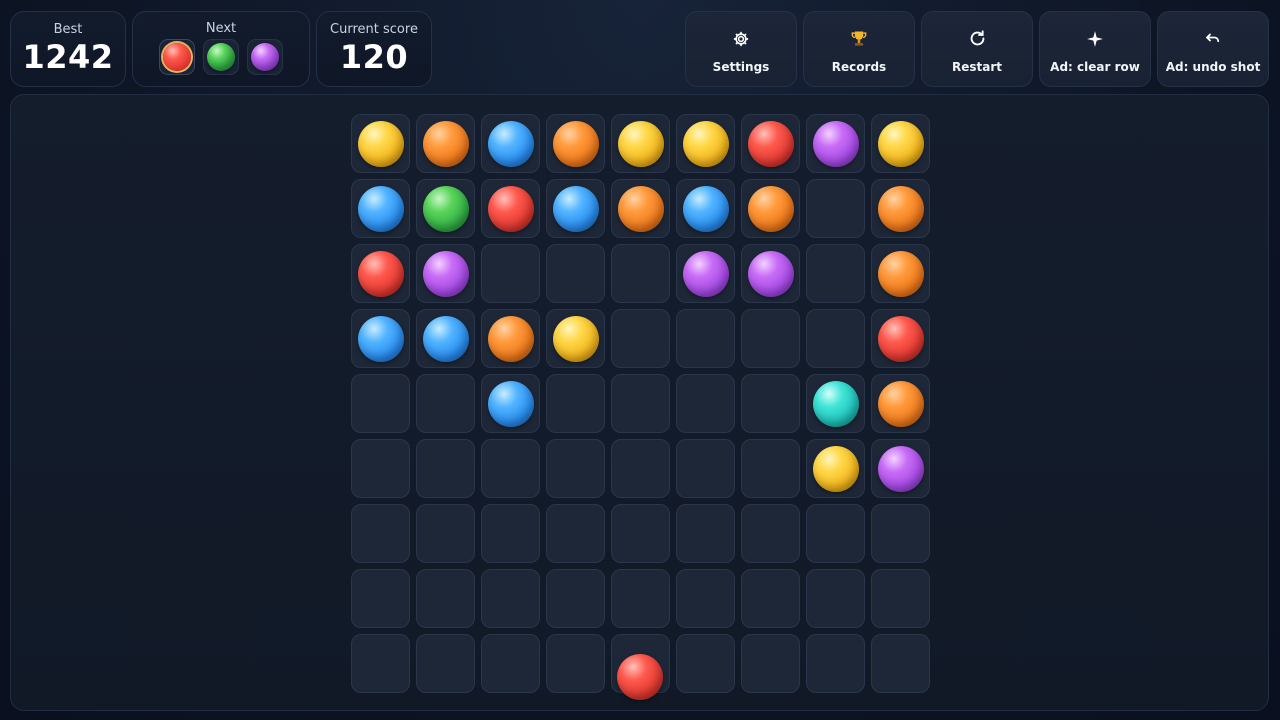  I want to click on settings-button: Settings, so click(741, 49).